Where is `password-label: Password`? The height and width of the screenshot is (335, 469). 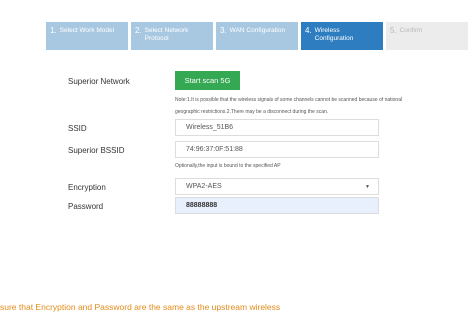
password-label: Password is located at coordinates (86, 206).